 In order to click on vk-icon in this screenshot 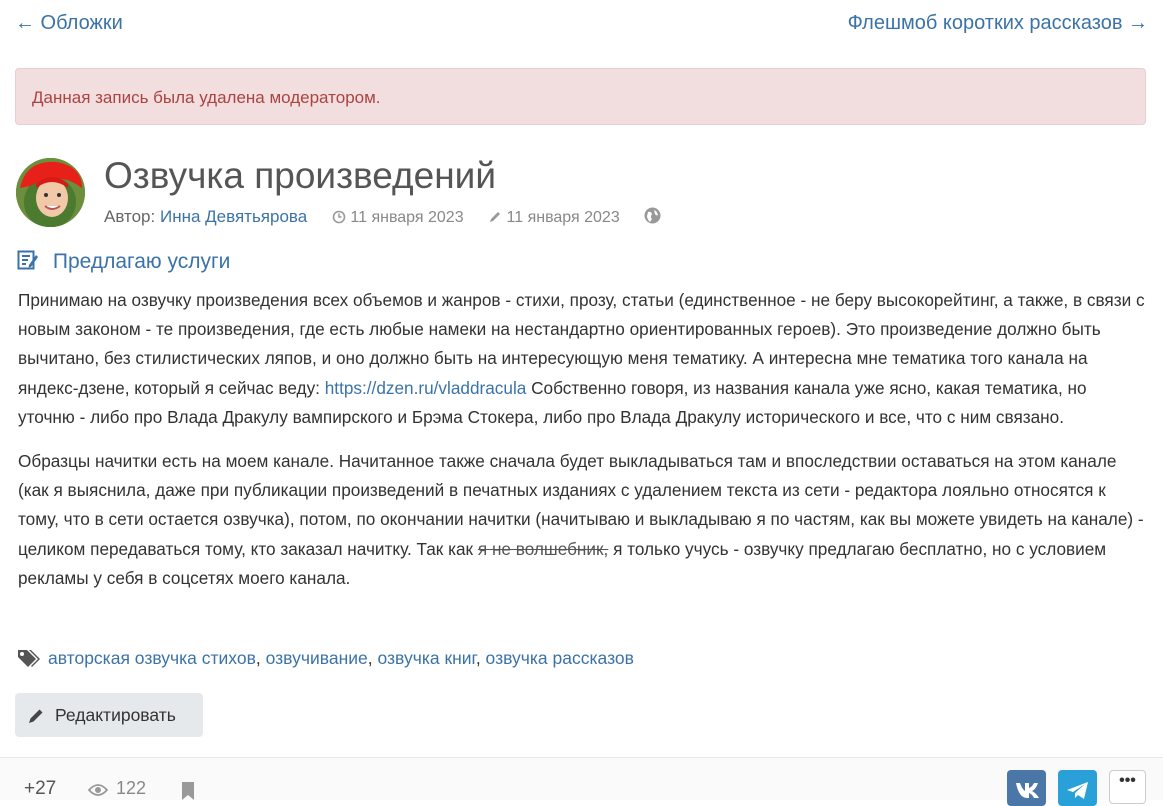, I will do `click(1027, 790)`.